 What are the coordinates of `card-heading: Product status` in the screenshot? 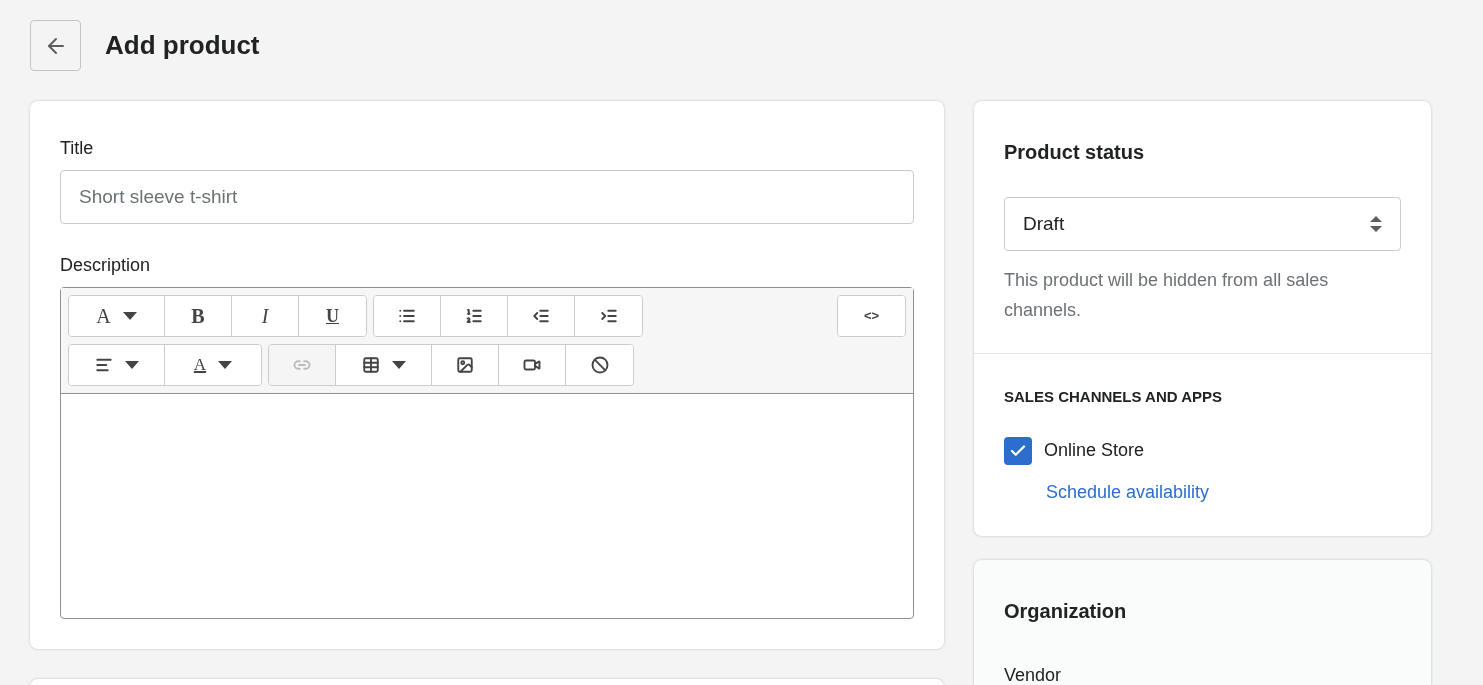 It's located at (1075, 152).